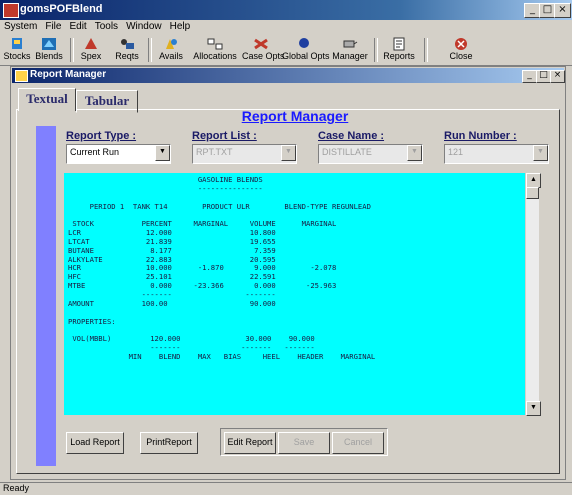 This screenshot has width=572, height=495. What do you see at coordinates (347, 152) in the screenshot?
I see `case-name-value: DISTILLATE` at bounding box center [347, 152].